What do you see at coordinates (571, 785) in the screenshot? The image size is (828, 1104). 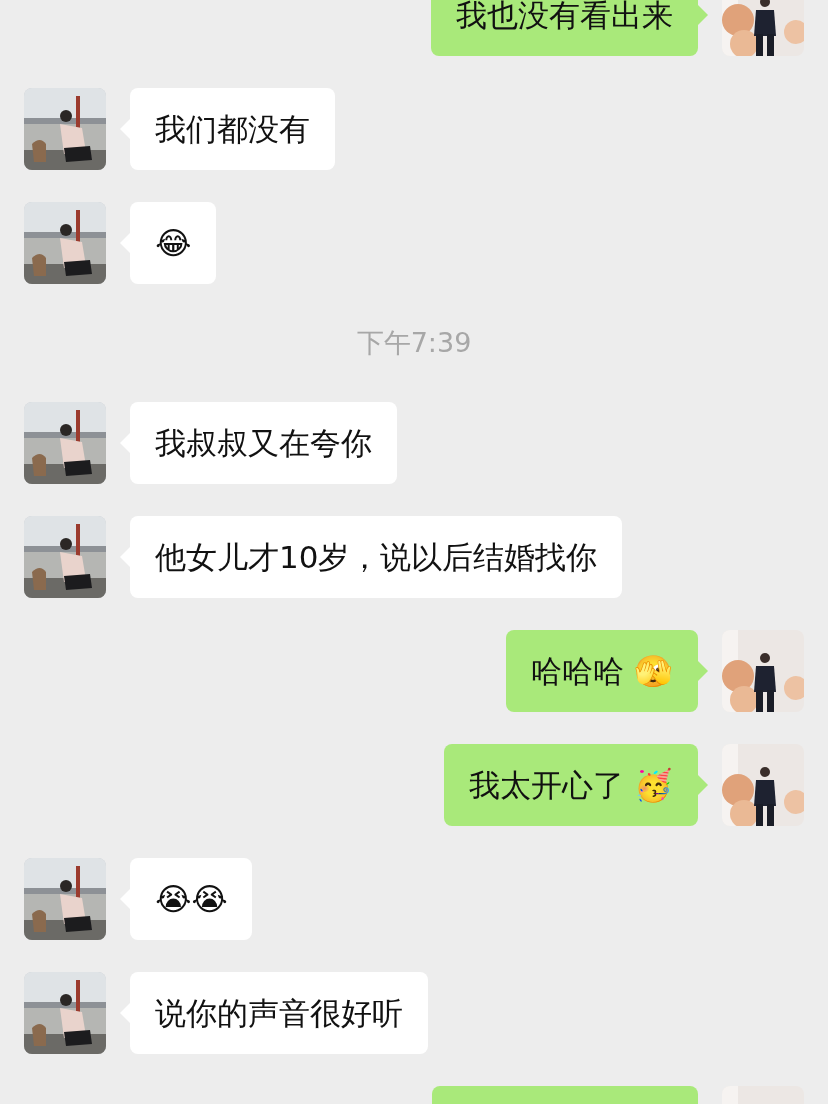 I see `message-bubble: 我太开心了 🥳` at bounding box center [571, 785].